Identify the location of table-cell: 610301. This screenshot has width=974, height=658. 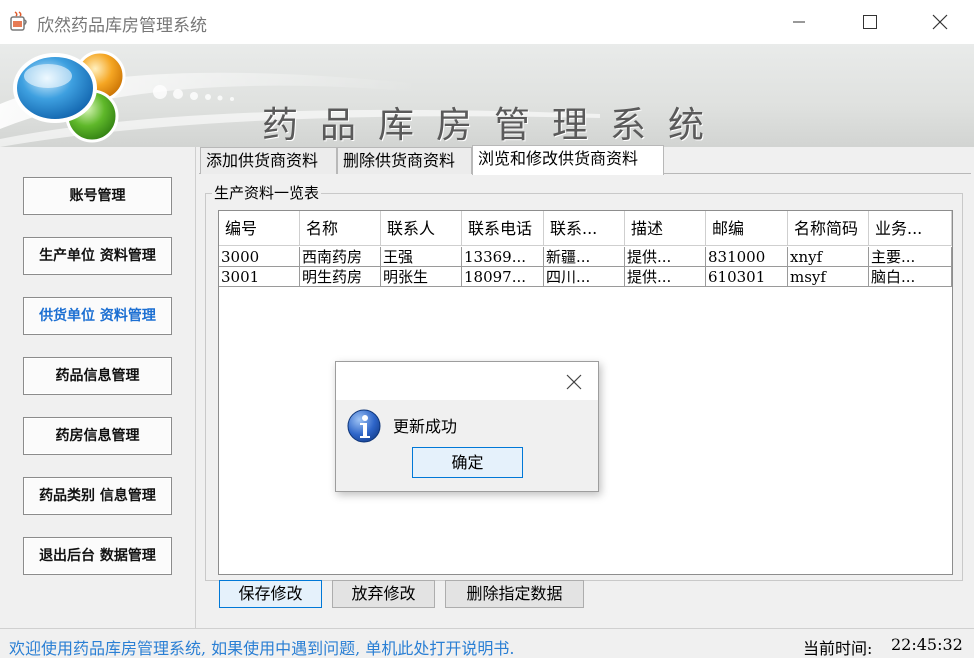
(747, 277).